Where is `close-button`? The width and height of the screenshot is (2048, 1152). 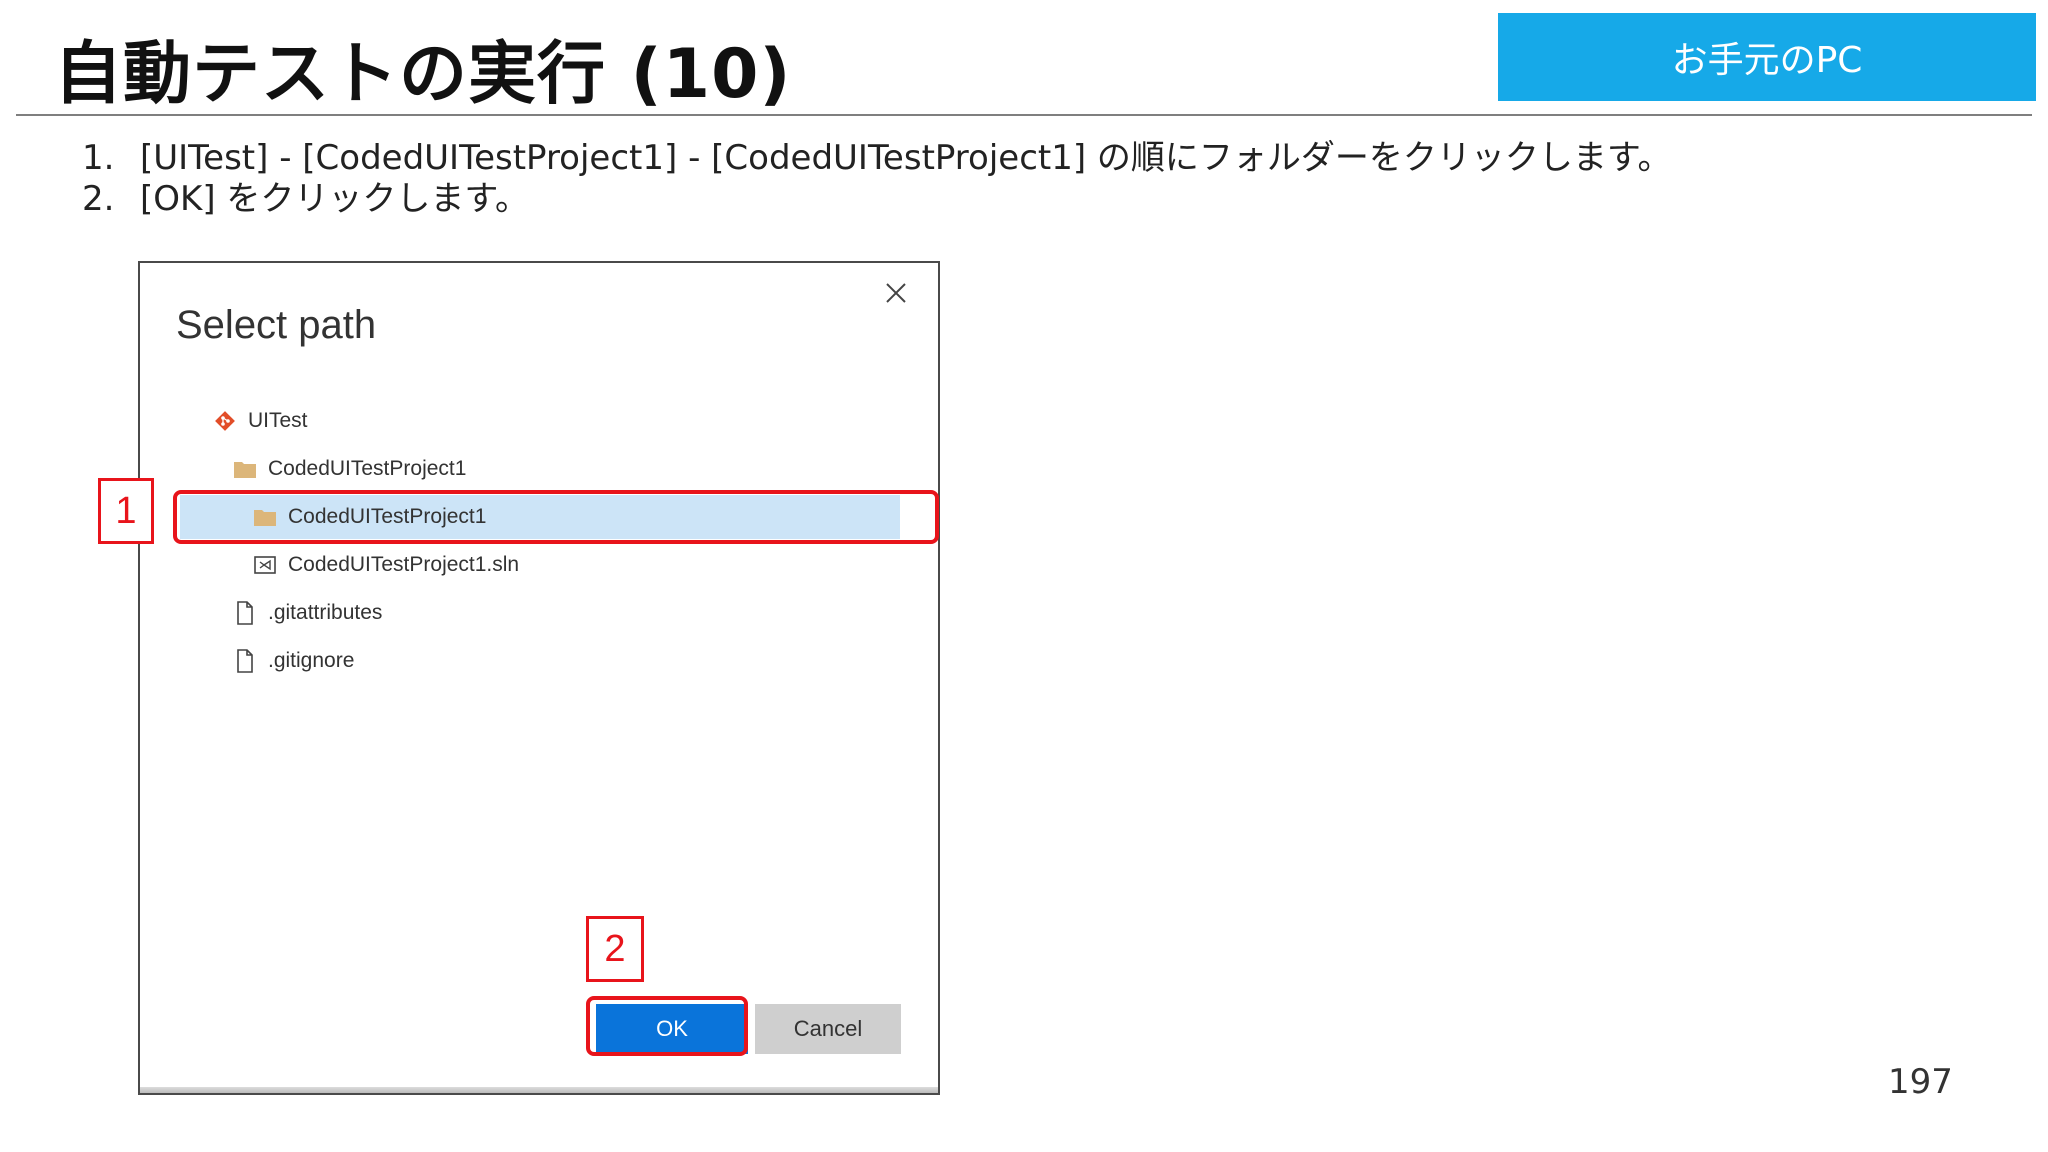 close-button is located at coordinates (896, 293).